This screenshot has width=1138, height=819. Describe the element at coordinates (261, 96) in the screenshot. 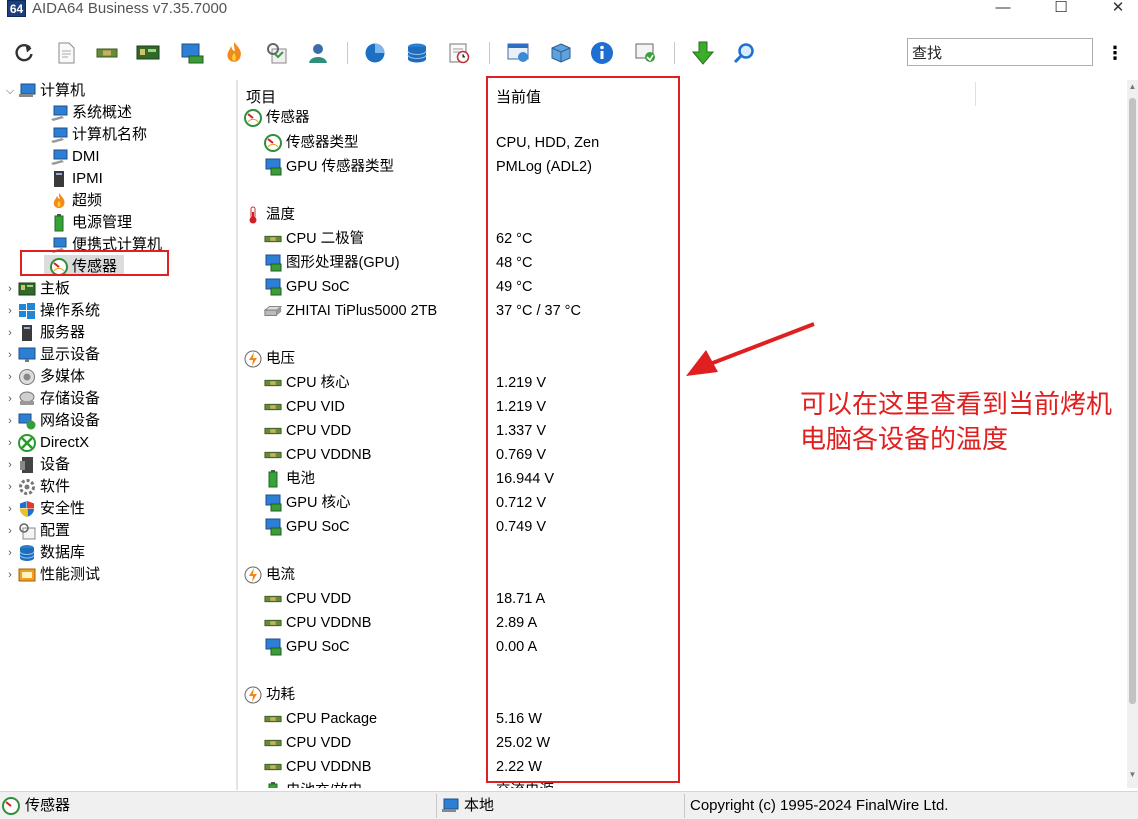

I see `column-header-item: 项目` at that location.